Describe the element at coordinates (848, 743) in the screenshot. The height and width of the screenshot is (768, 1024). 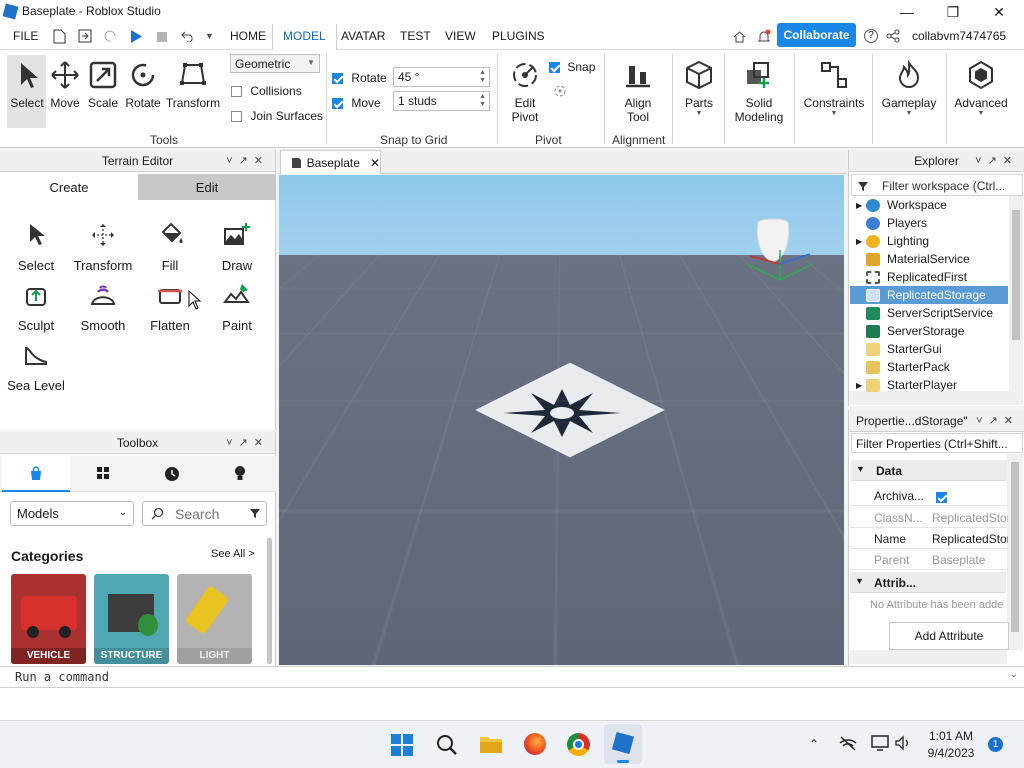
I see `network-disconnected-icon` at that location.